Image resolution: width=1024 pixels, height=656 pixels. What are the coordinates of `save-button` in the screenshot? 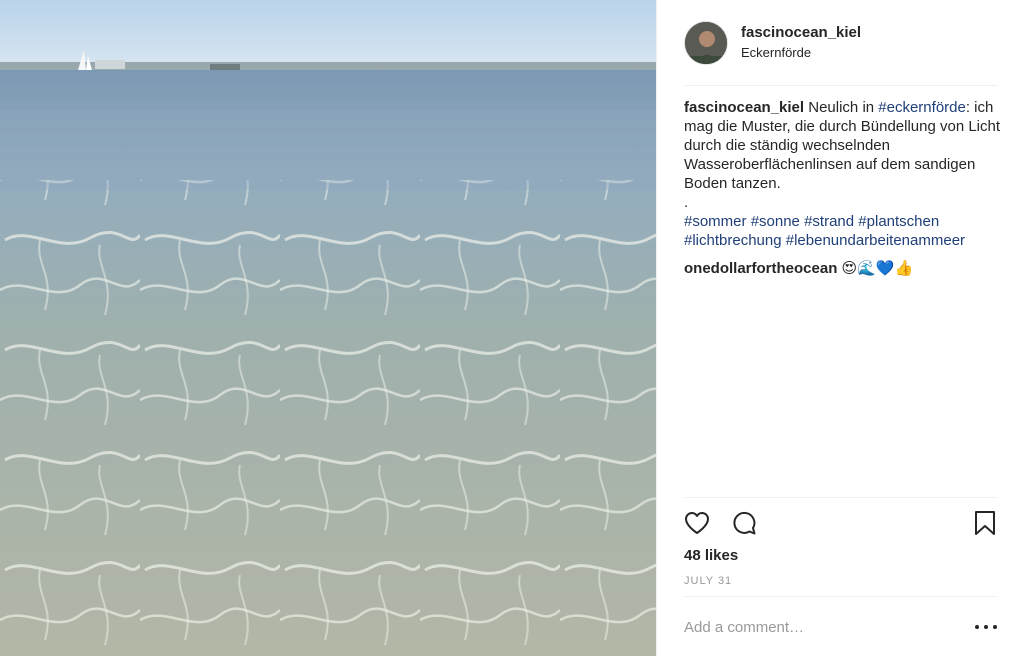 It's located at (985, 523).